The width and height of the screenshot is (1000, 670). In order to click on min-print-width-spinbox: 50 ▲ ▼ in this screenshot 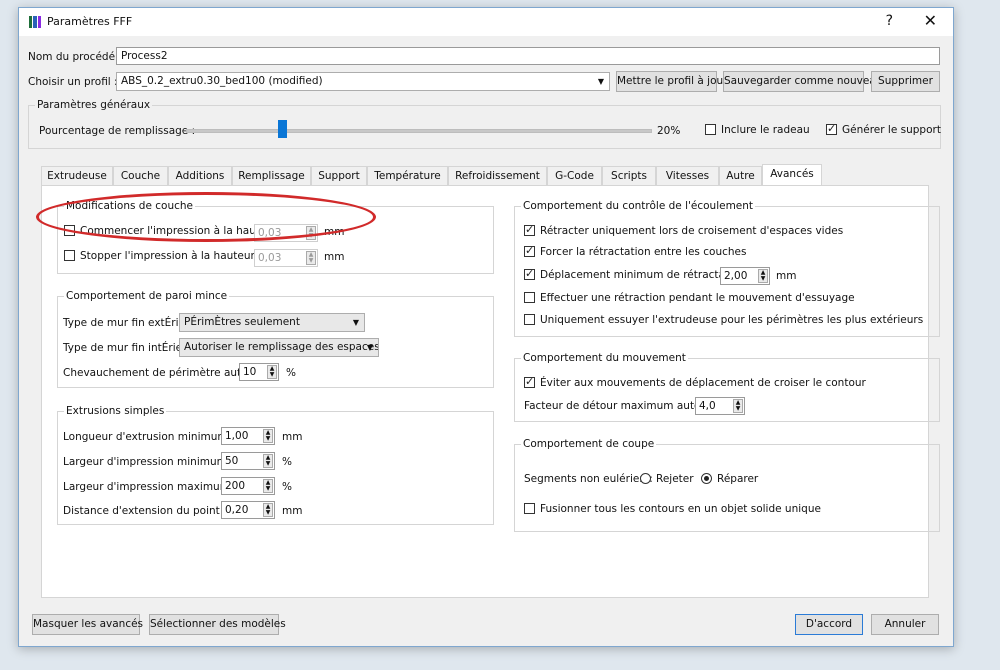, I will do `click(248, 461)`.